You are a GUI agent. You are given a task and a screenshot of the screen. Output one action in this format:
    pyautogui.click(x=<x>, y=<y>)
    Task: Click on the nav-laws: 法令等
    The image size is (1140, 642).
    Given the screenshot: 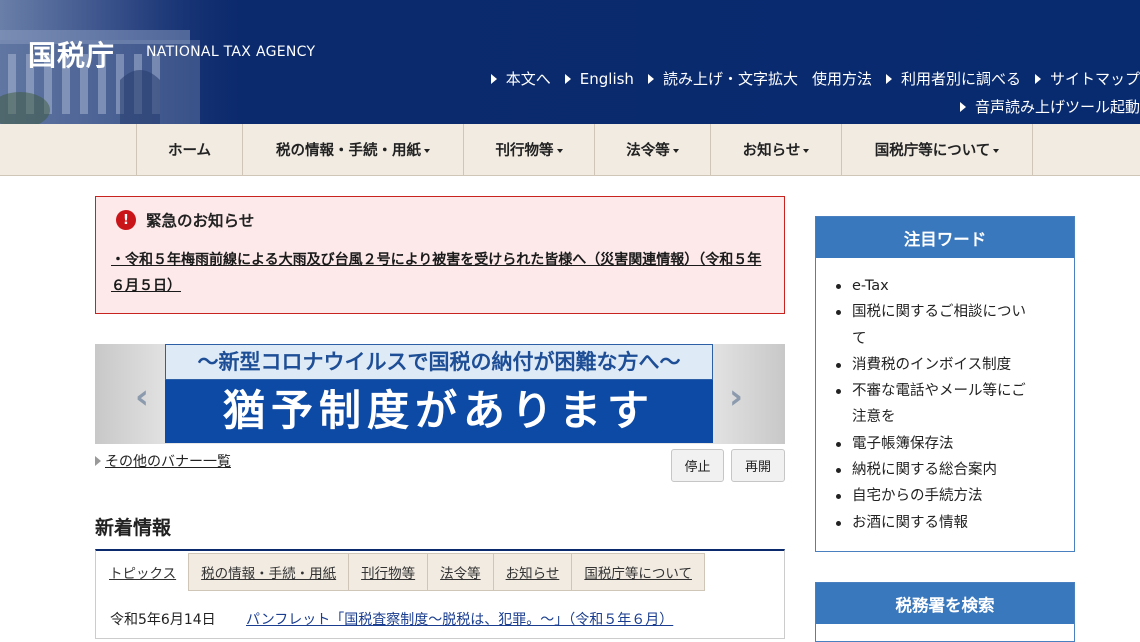 What is the action you would take?
    pyautogui.click(x=653, y=149)
    